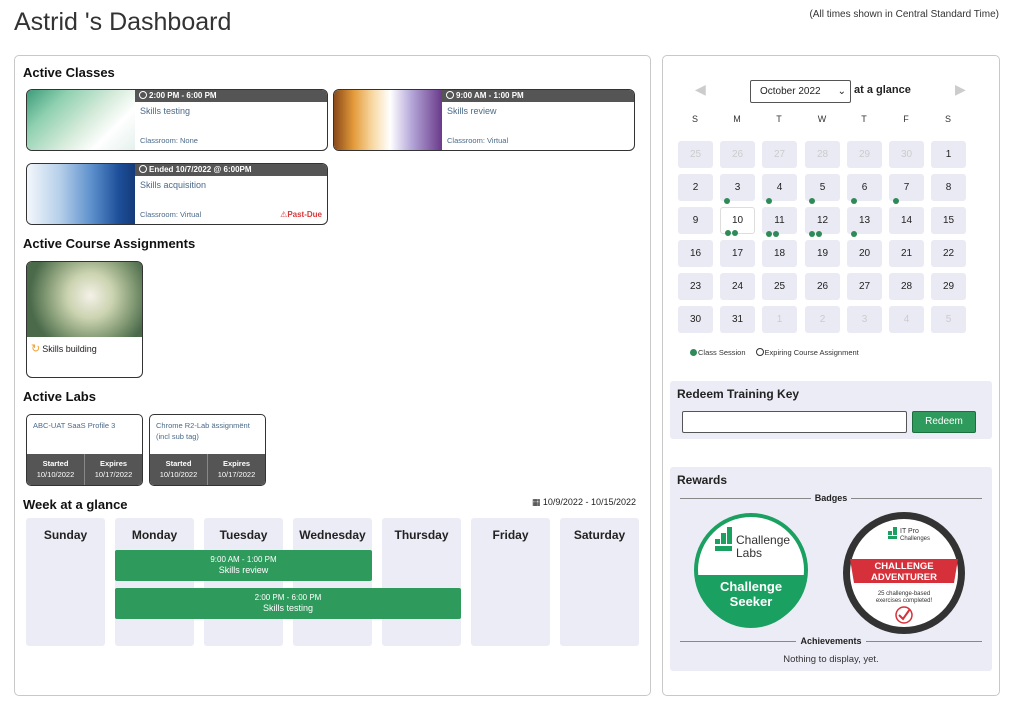  What do you see at coordinates (822, 222) in the screenshot?
I see `calendar-day: 12` at bounding box center [822, 222].